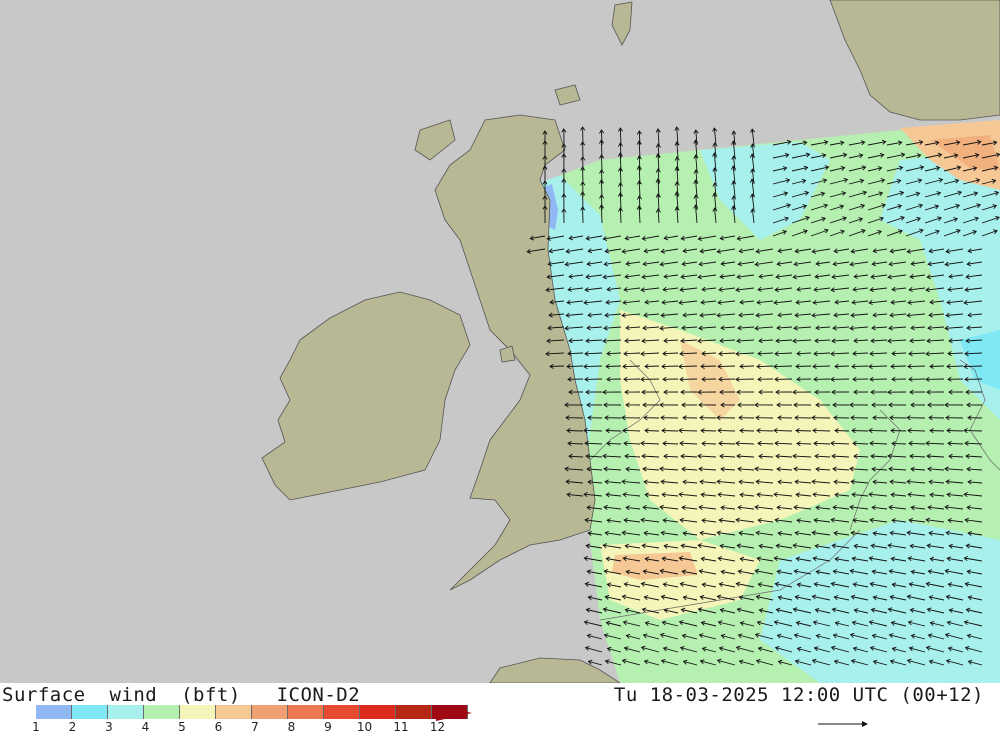 Image resolution: width=1000 pixels, height=734 pixels. I want to click on color-legend, so click(252, 713).